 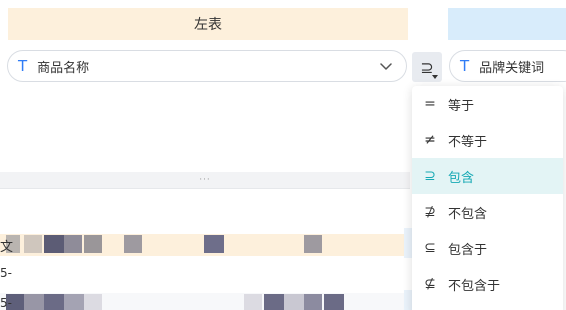 What do you see at coordinates (461, 106) in the screenshot?
I see `operator-option-label: 等于` at bounding box center [461, 106].